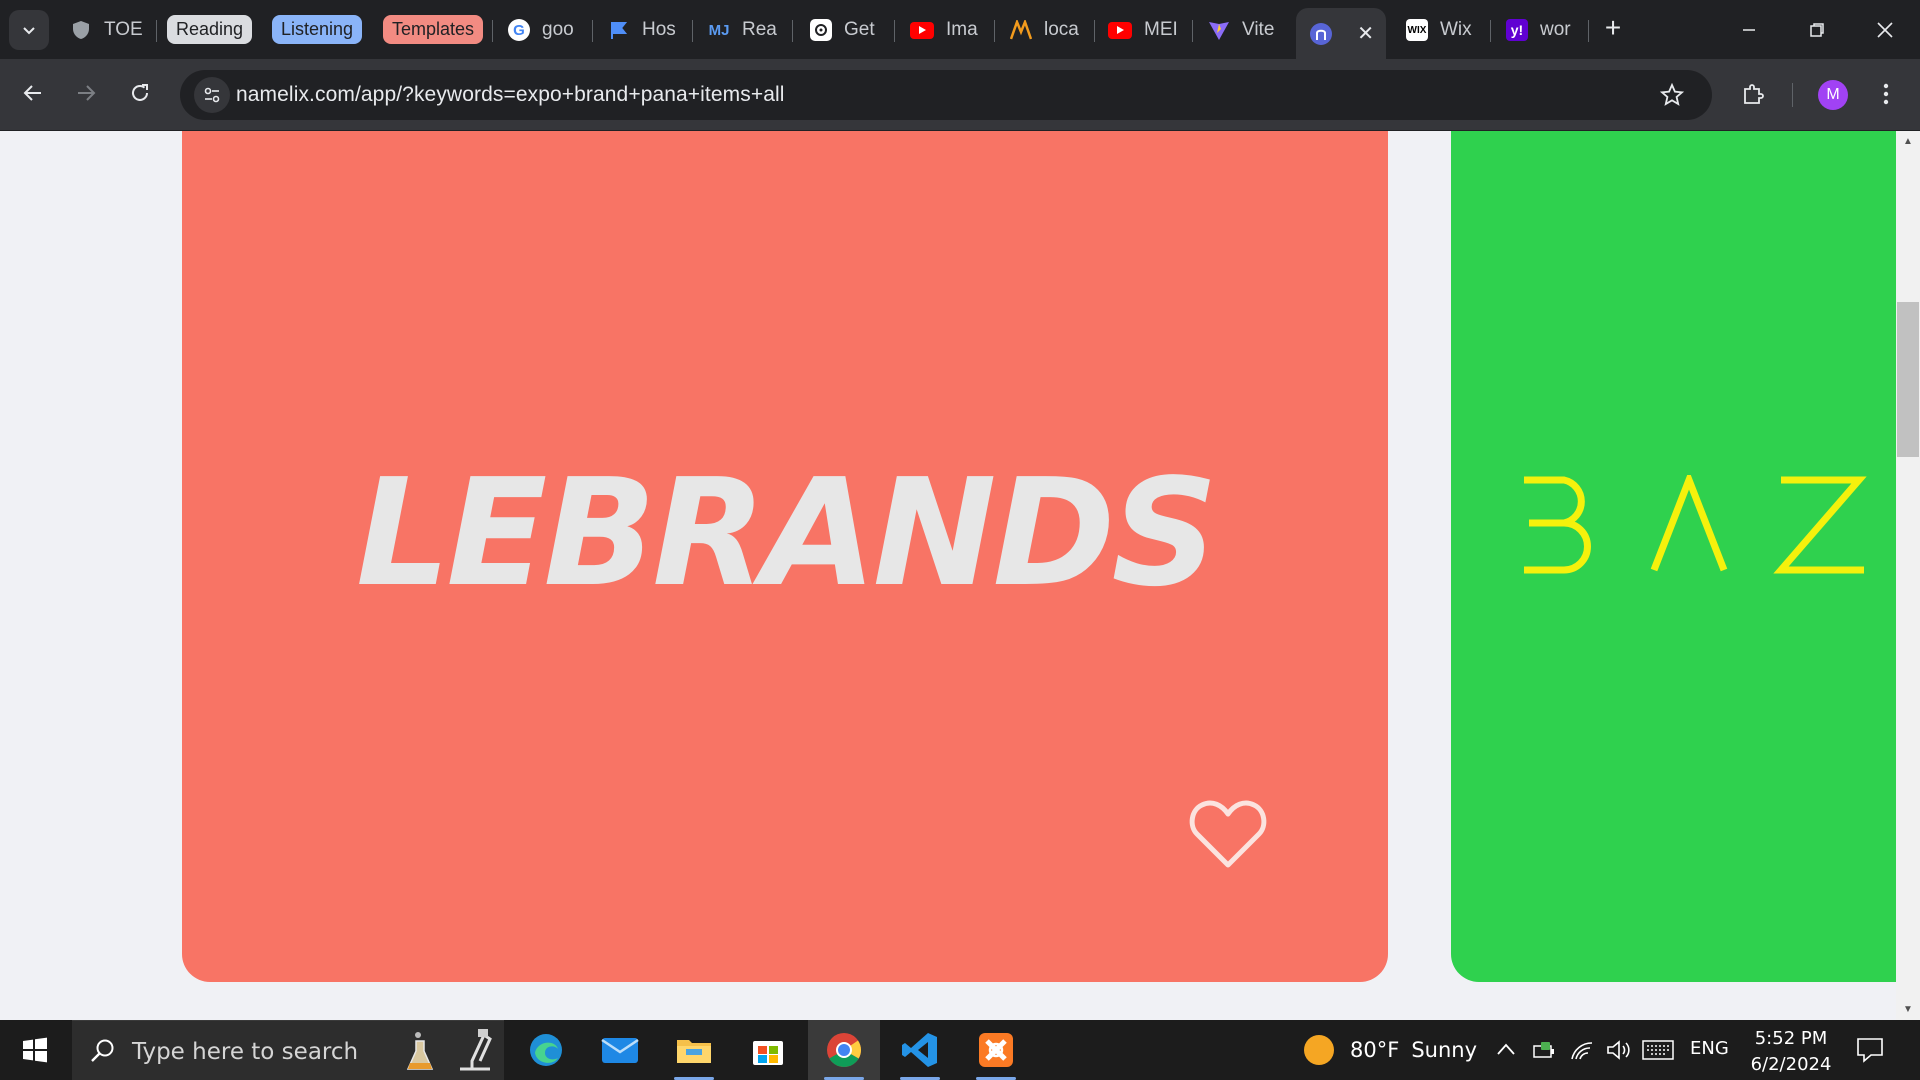 The image size is (1920, 1080). I want to click on site-info-button, so click(212, 95).